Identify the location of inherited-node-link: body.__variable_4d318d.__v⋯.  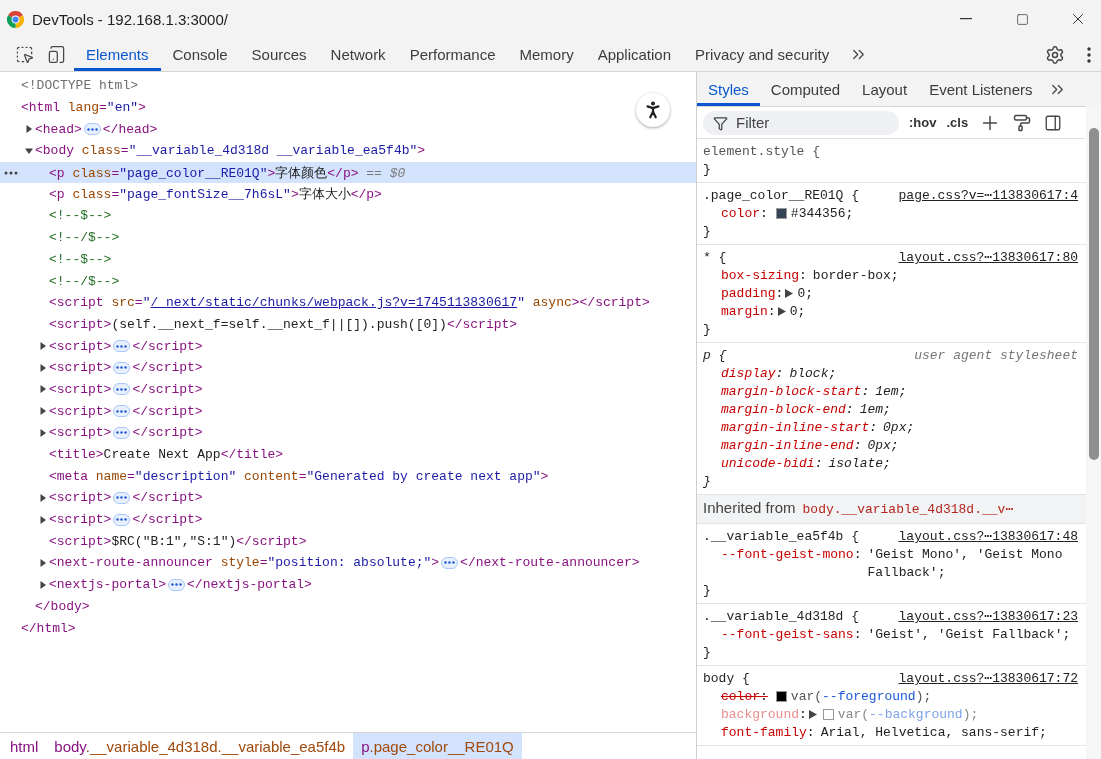
(908, 510).